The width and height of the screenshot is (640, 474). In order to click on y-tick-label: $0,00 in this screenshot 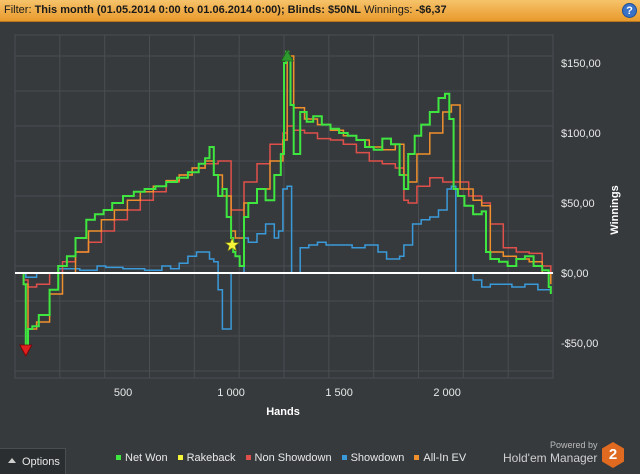, I will do `click(575, 274)`.